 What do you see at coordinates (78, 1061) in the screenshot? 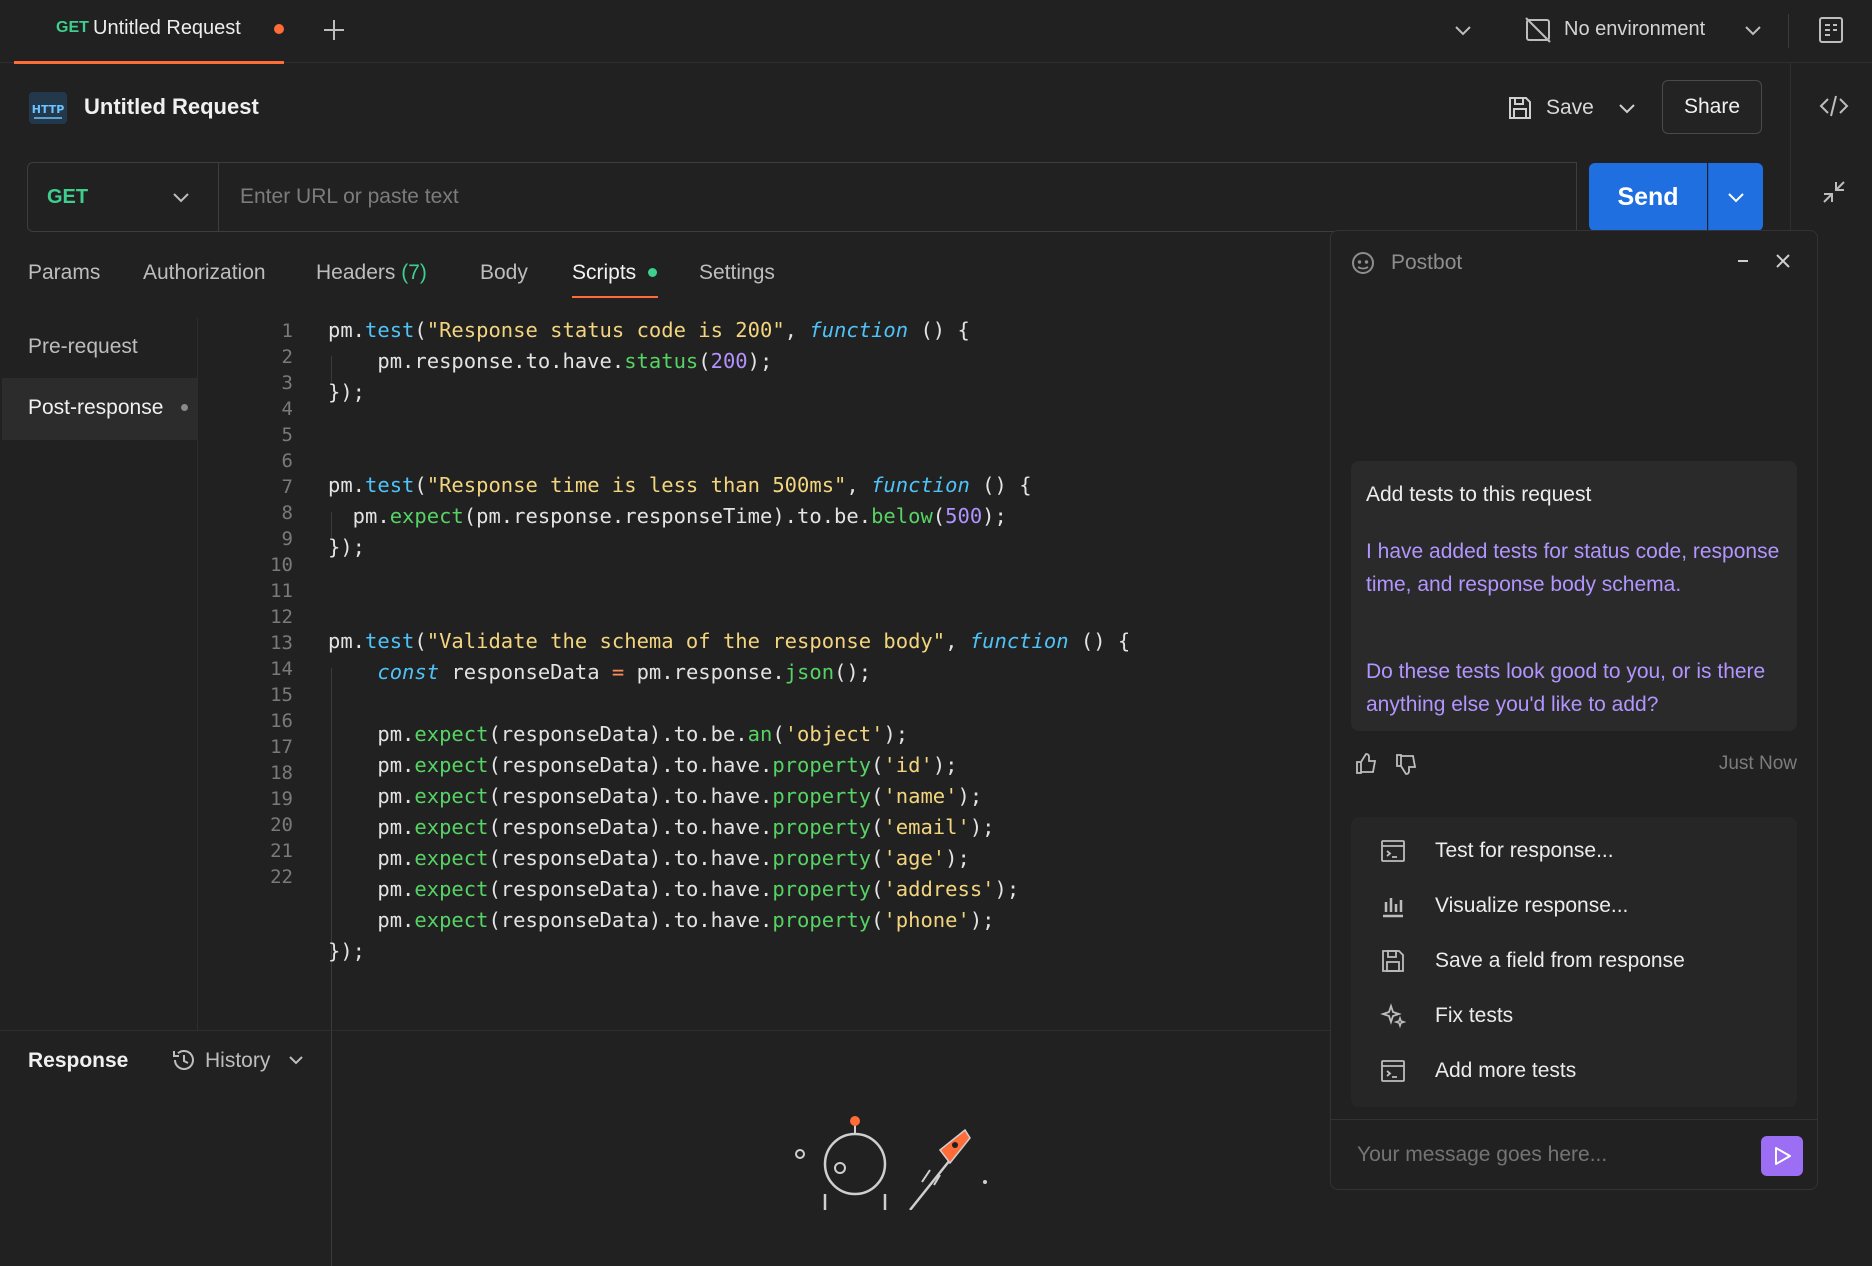
I see `response-label: Response` at bounding box center [78, 1061].